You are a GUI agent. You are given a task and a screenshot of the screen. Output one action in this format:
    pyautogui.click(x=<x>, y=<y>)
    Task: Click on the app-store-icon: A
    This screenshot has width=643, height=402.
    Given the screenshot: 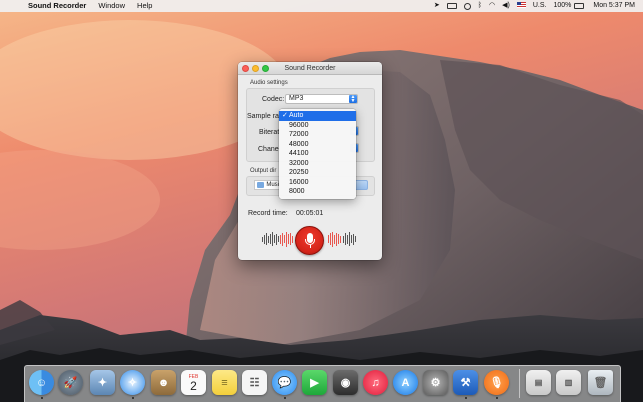 What is the action you would take?
    pyautogui.click(x=405, y=382)
    